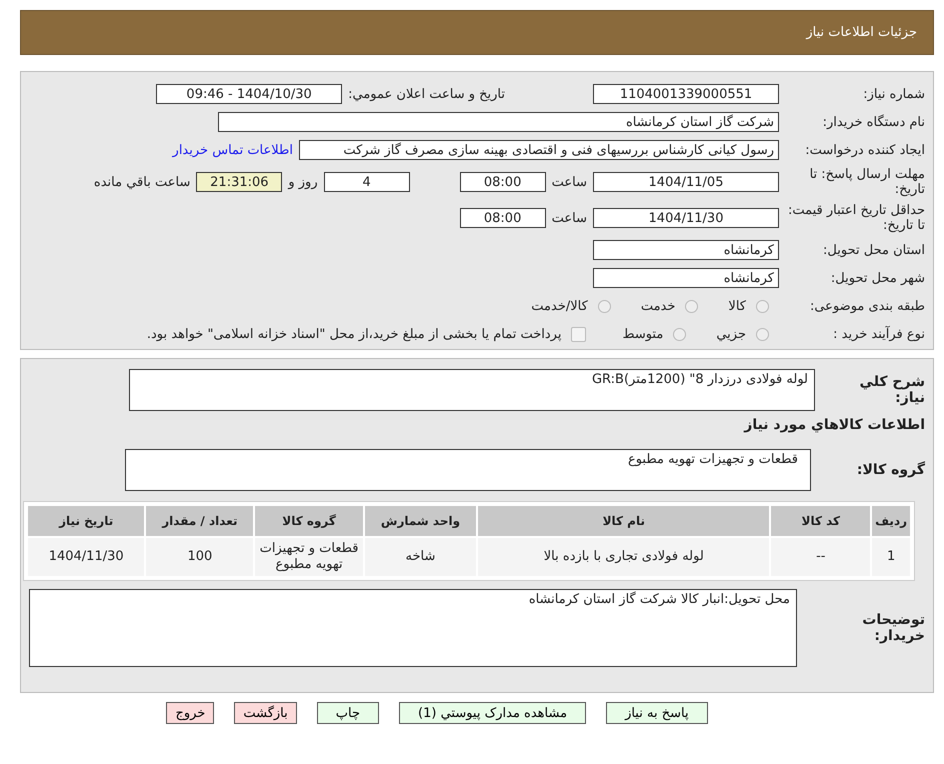 The width and height of the screenshot is (944, 764). I want to click on deadline-date-field: 1404/11/05, so click(686, 182).